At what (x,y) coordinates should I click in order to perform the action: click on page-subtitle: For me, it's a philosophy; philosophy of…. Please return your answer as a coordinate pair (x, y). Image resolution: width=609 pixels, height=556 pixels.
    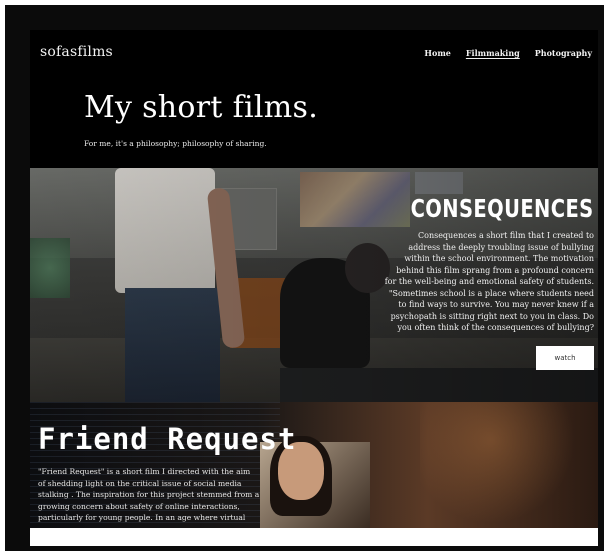
    Looking at the image, I should click on (175, 143).